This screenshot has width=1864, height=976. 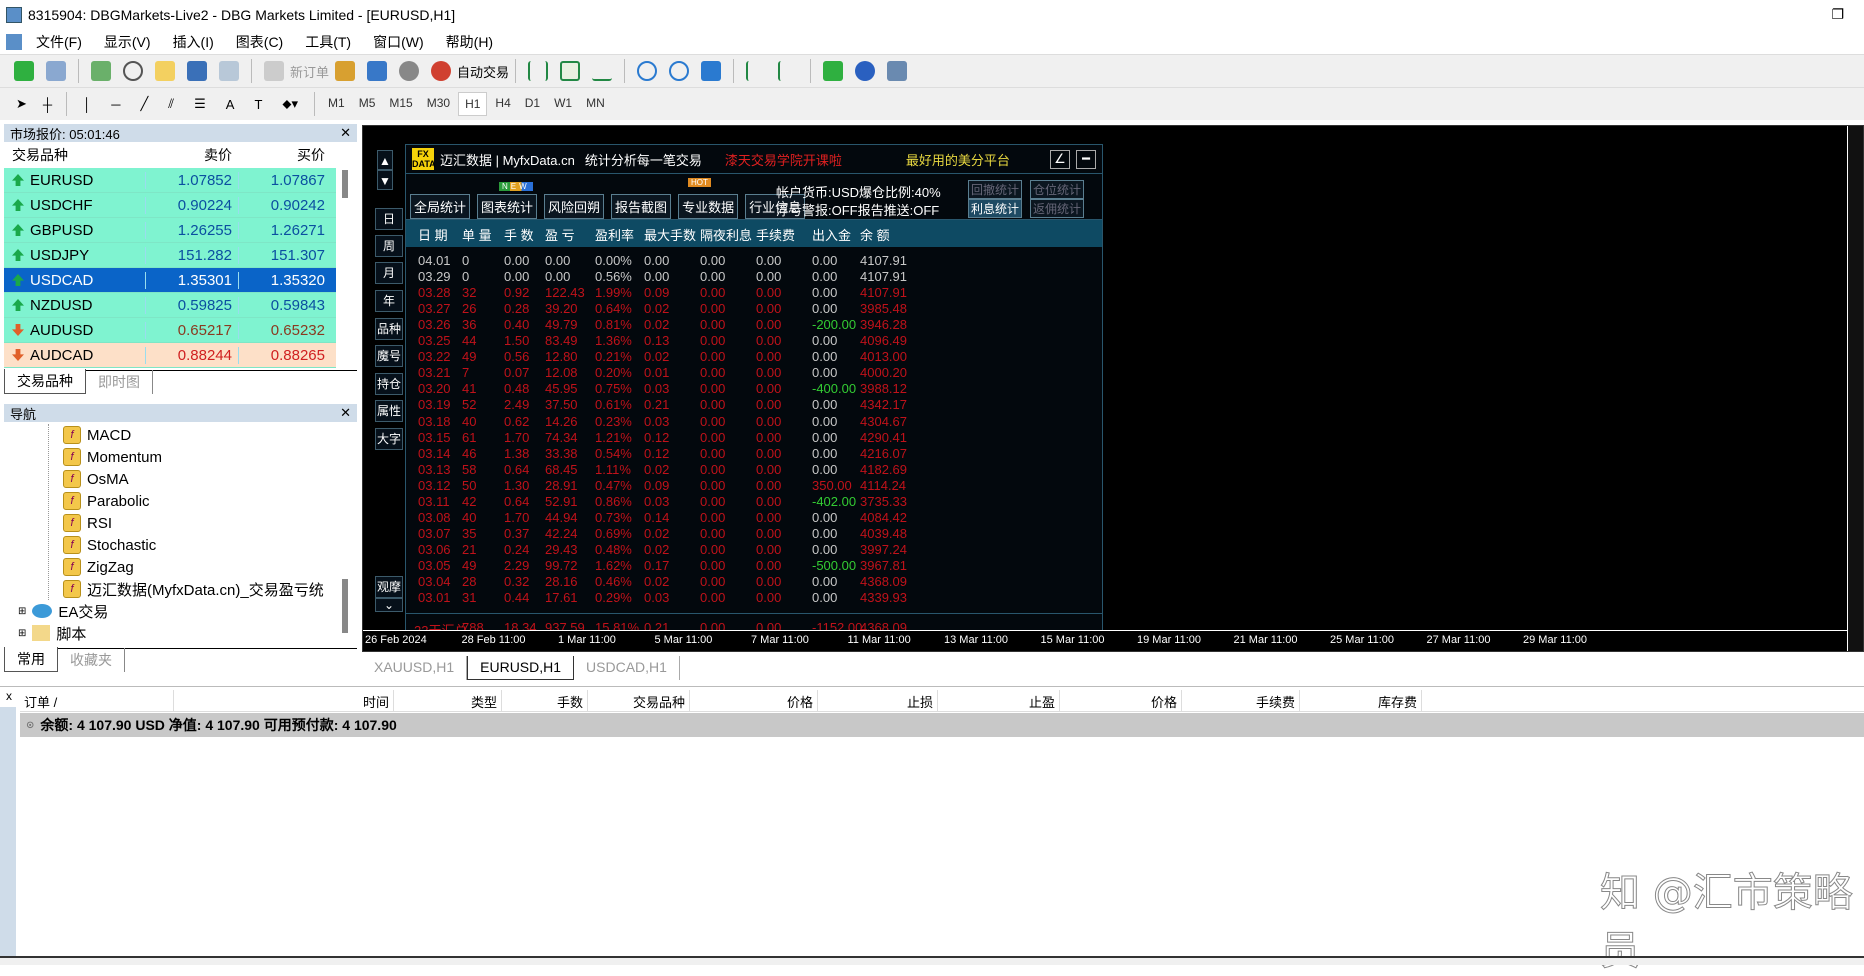 I want to click on symbol-row: AUDUSD 0.65217 0.65232, so click(x=170, y=330).